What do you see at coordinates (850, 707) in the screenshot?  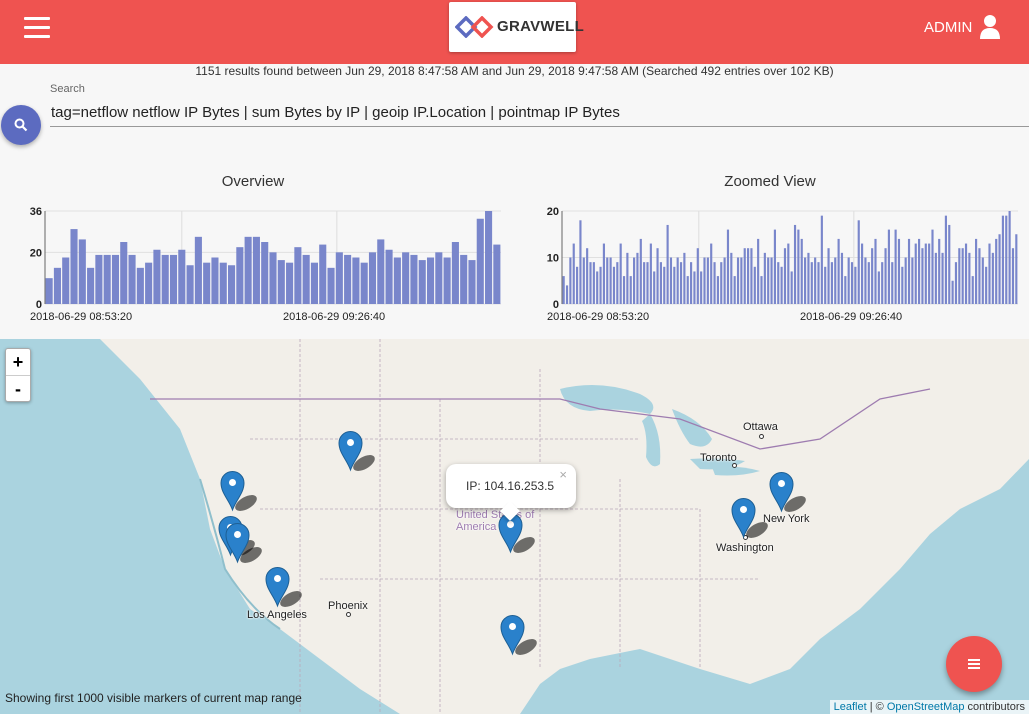 I see `leaflet-link: Leaflet` at bounding box center [850, 707].